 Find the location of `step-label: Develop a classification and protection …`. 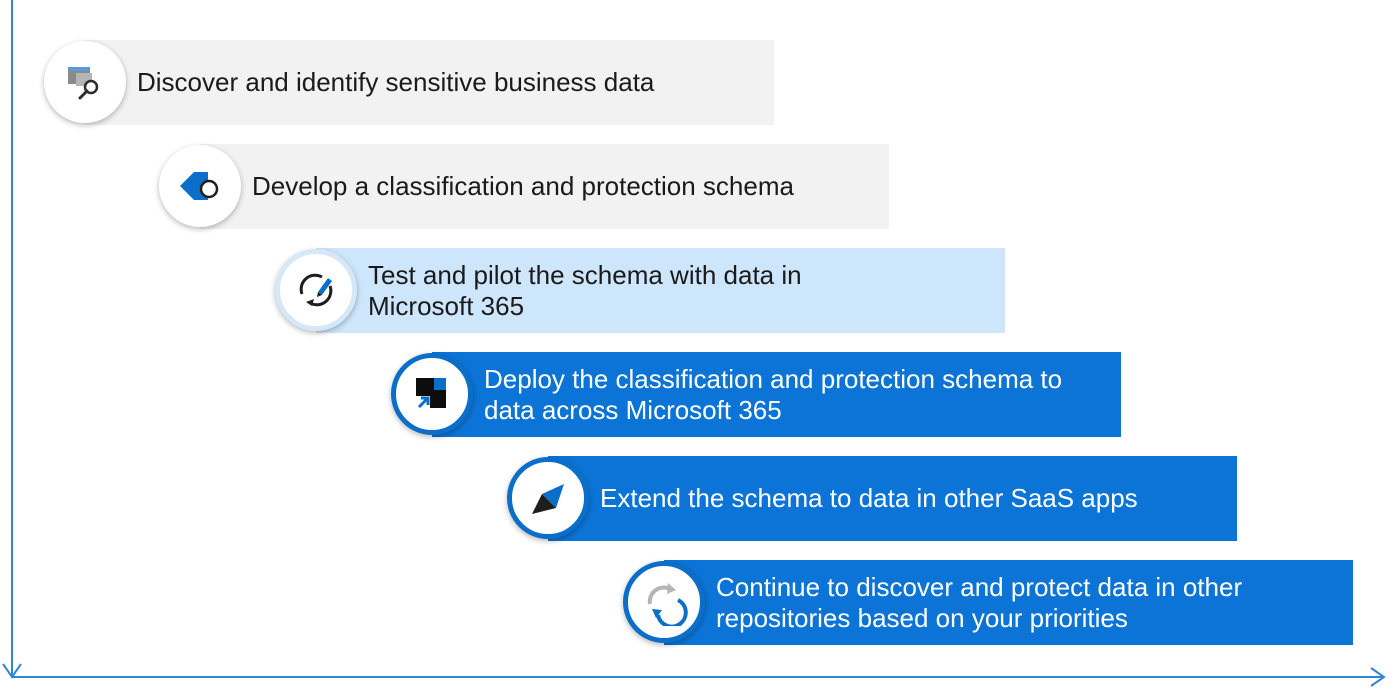

step-label: Develop a classification and protection … is located at coordinates (523, 186).